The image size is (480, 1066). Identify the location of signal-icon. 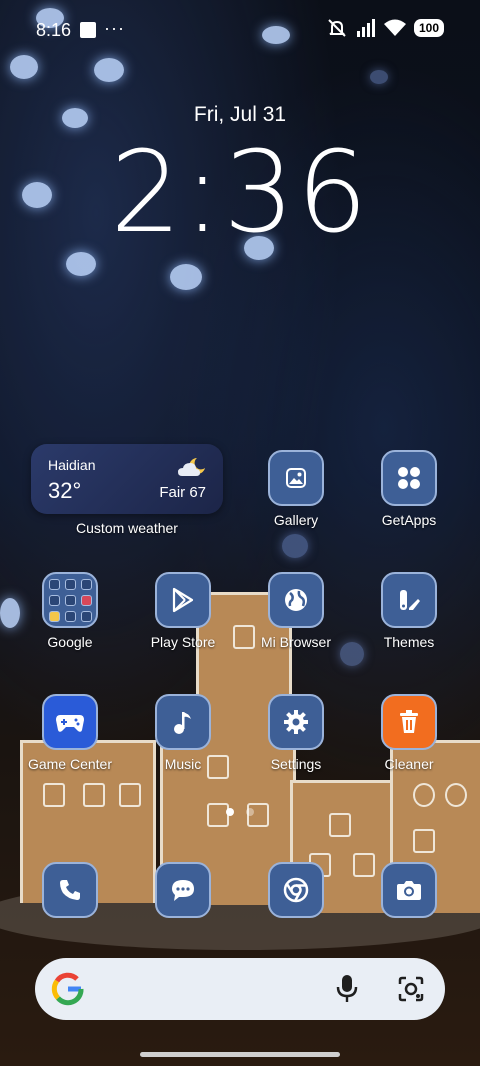
(365, 28).